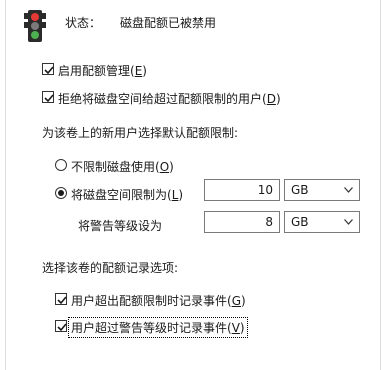 Image resolution: width=386 pixels, height=370 pixels. Describe the element at coordinates (236, 301) in the screenshot. I see `log-over-limit-access-key: G` at that location.